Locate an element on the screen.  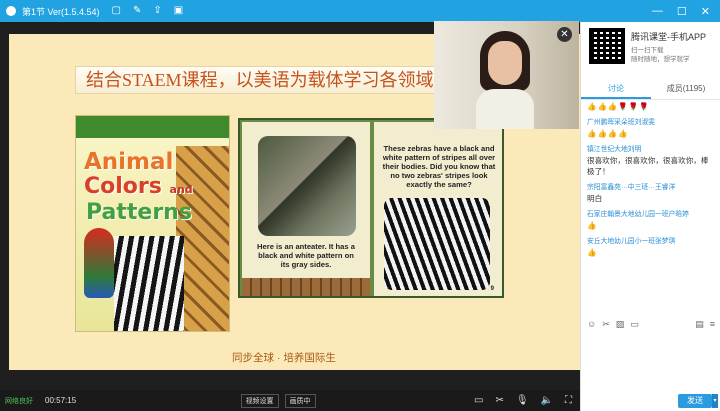
teacher-face is located at coordinates (505, 63).